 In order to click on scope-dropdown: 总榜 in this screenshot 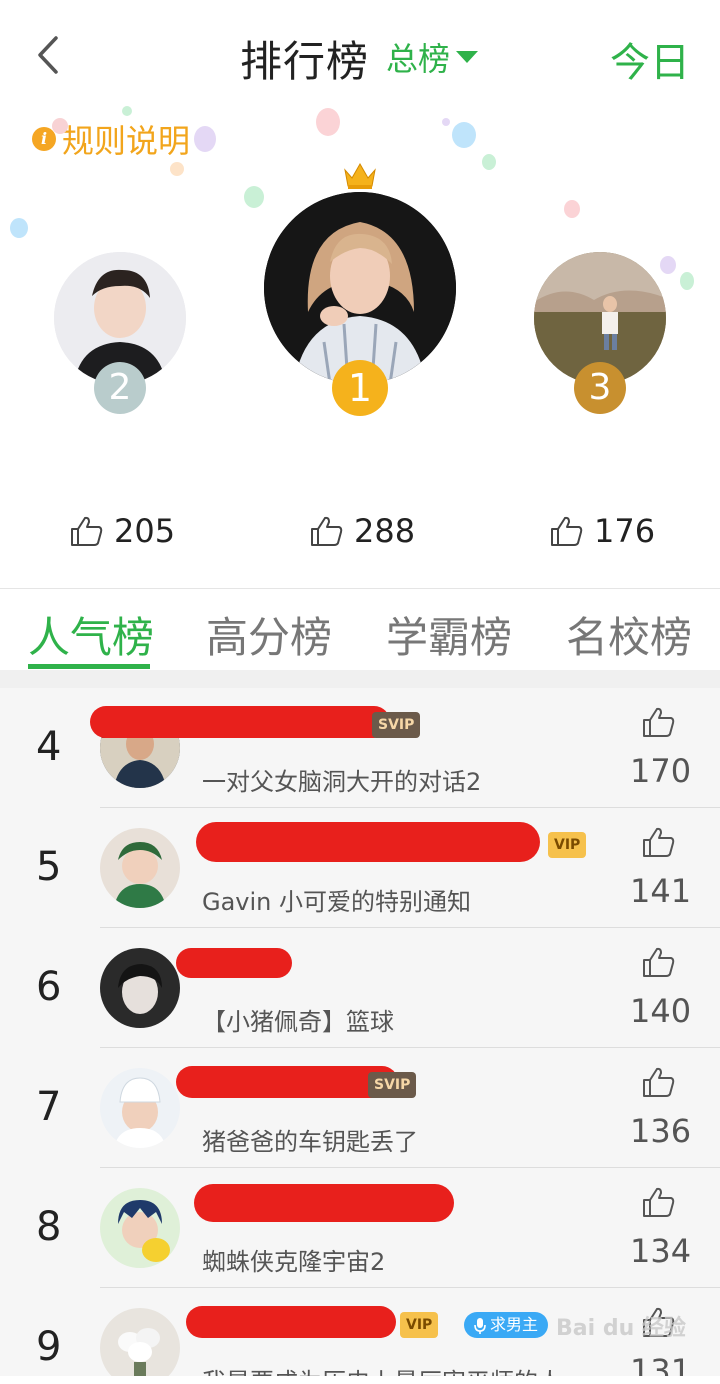, I will do `click(432, 57)`.